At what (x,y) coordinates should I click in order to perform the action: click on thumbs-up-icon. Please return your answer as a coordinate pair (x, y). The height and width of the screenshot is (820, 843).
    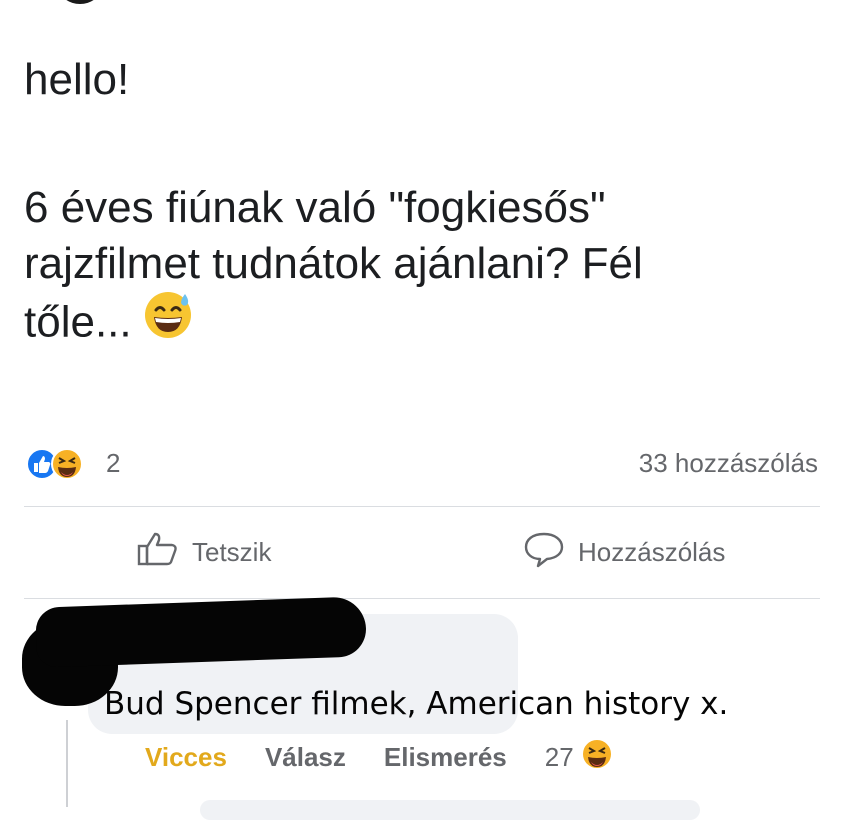
    Looking at the image, I should click on (164, 552).